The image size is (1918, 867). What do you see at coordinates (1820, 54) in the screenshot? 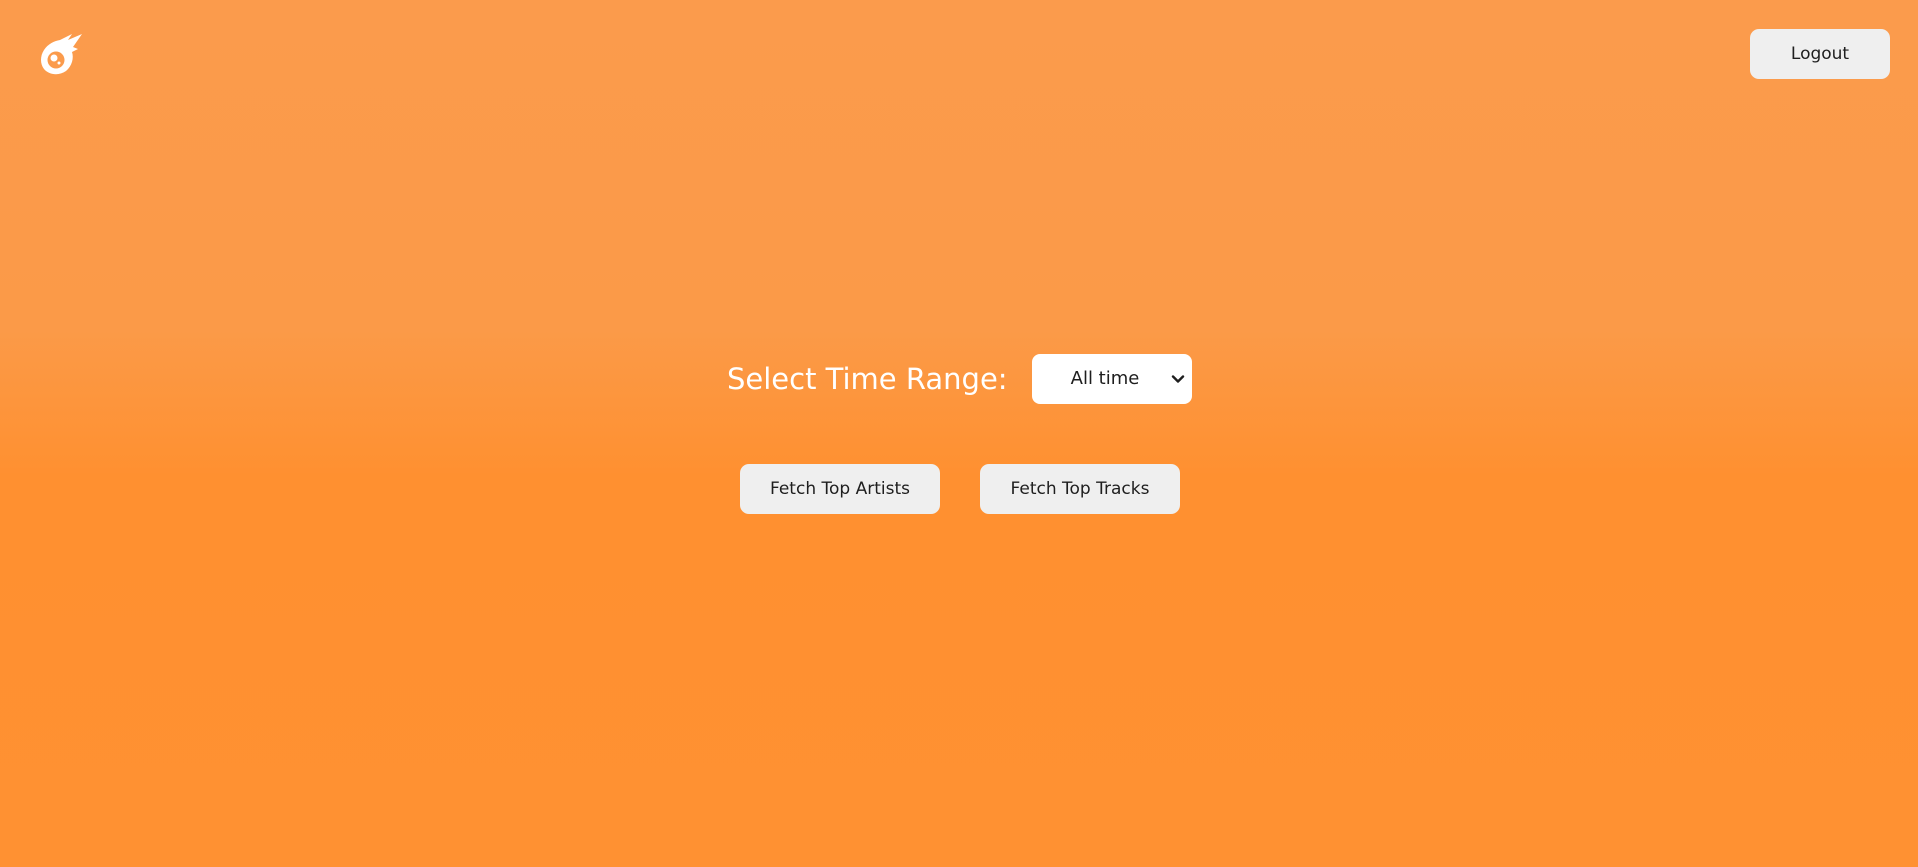
I see `logout-button: Logout` at bounding box center [1820, 54].